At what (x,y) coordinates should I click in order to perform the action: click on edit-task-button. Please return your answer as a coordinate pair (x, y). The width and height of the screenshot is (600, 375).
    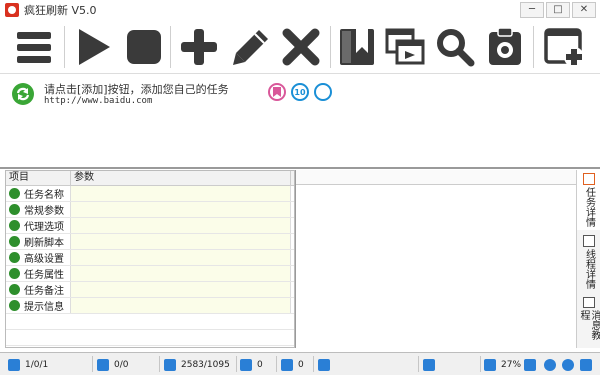
    Looking at the image, I should click on (251, 47).